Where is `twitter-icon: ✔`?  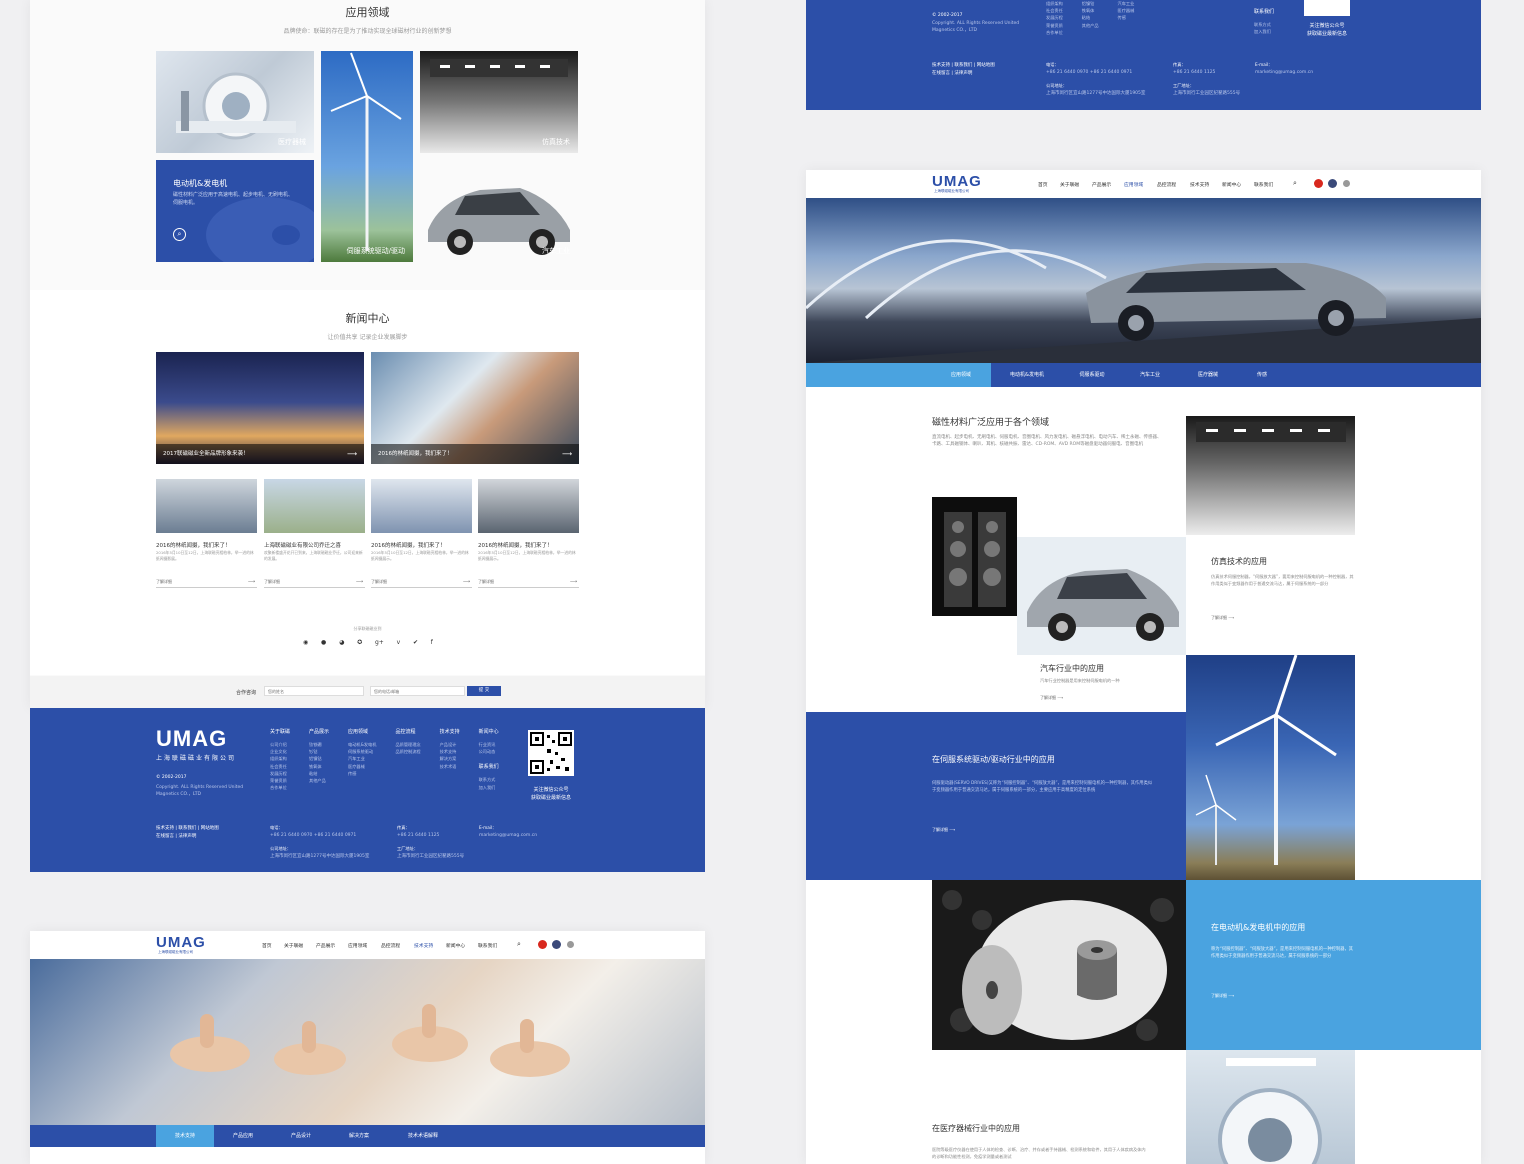 twitter-icon: ✔ is located at coordinates (415, 642).